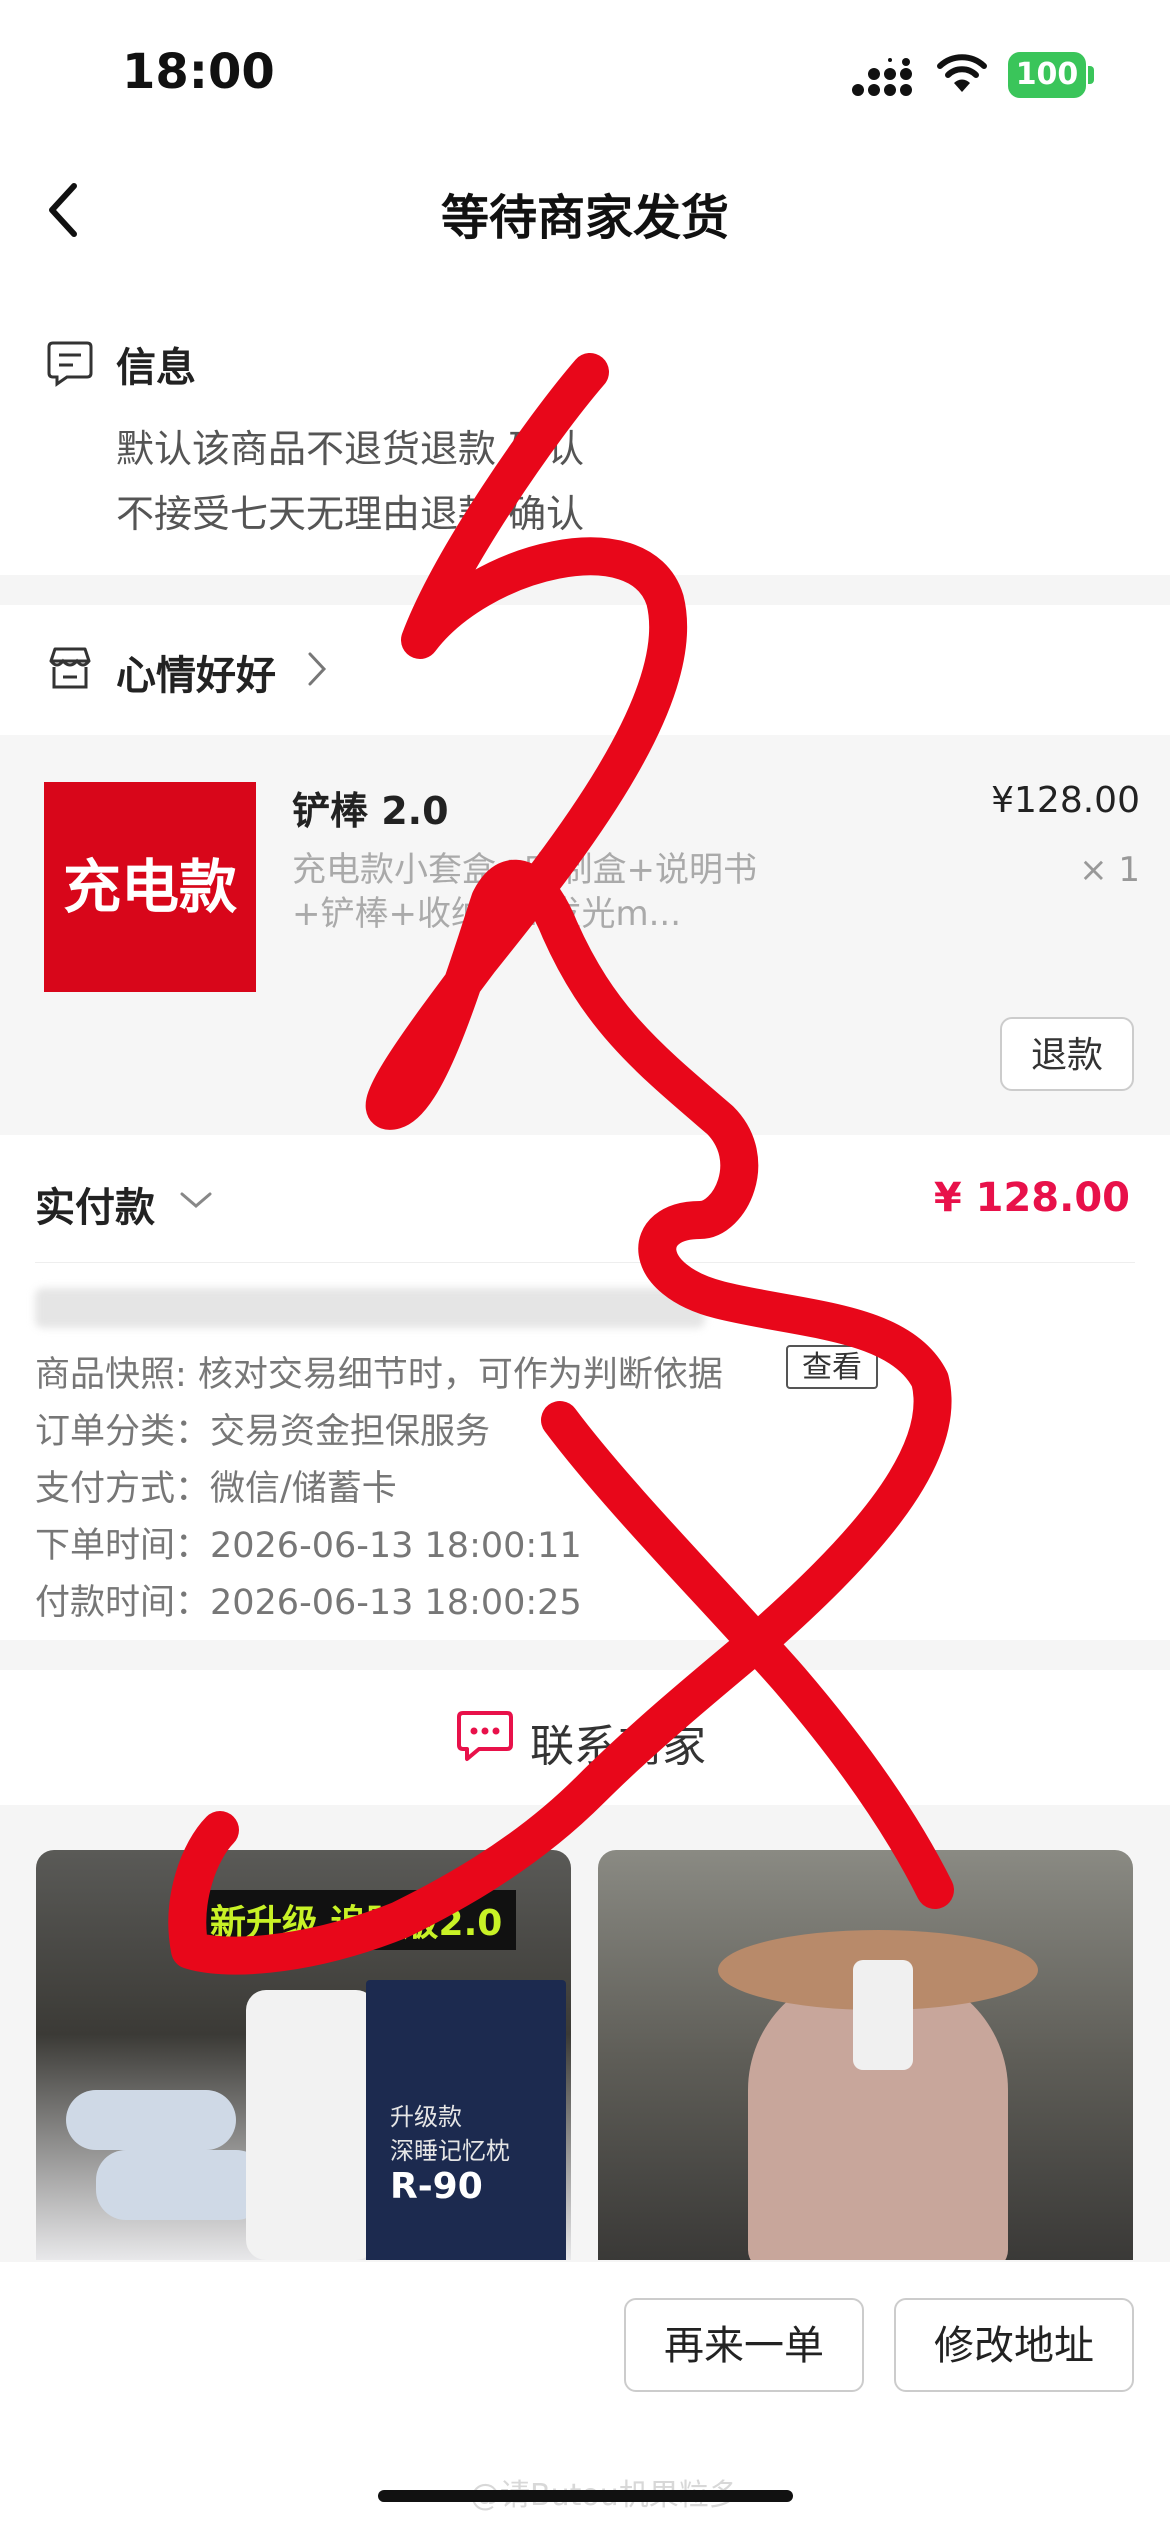 This screenshot has height=2532, width=1170. What do you see at coordinates (196, 672) in the screenshot?
I see `shop-name: 心情好好` at bounding box center [196, 672].